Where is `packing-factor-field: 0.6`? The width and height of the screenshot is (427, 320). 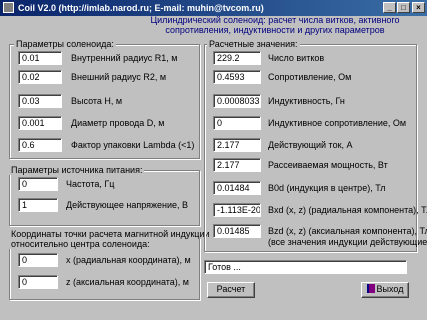 packing-factor-field: 0.6 is located at coordinates (40, 145).